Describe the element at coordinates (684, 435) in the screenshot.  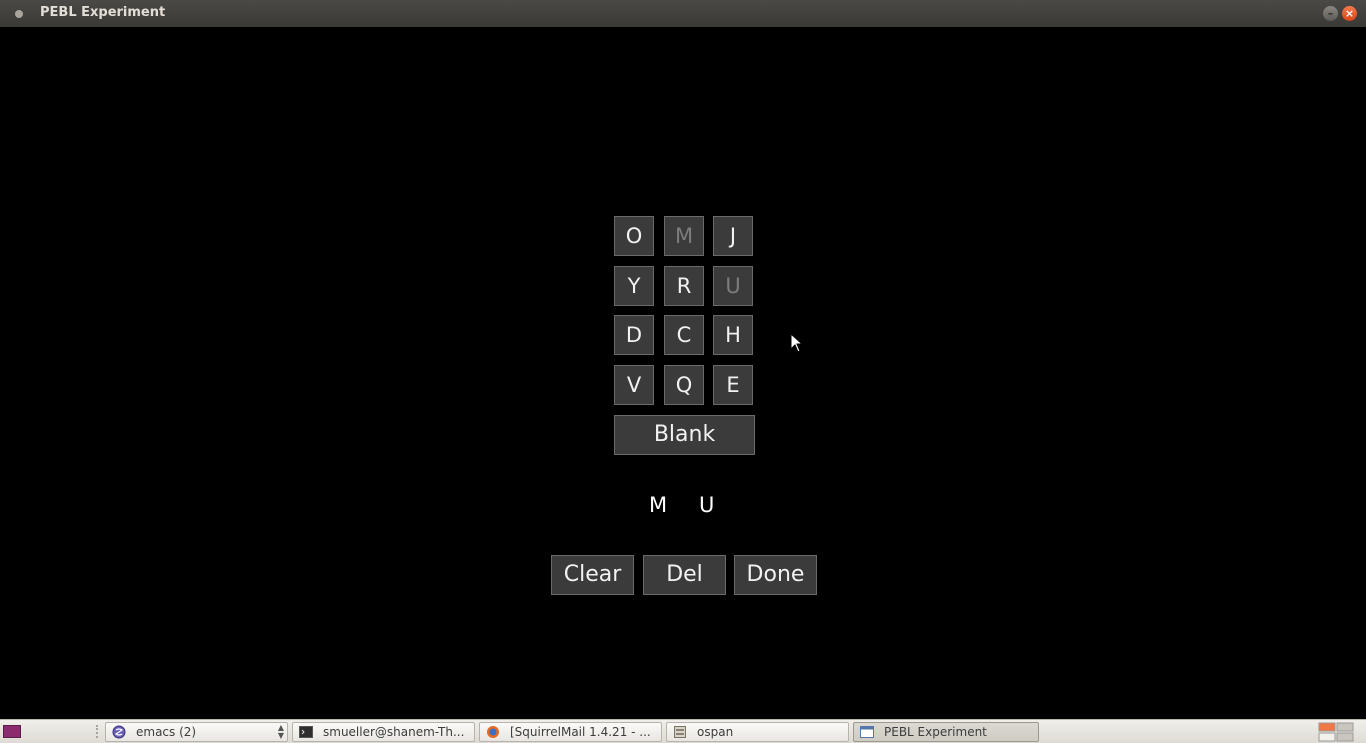
I see `blank-button: Blank` at that location.